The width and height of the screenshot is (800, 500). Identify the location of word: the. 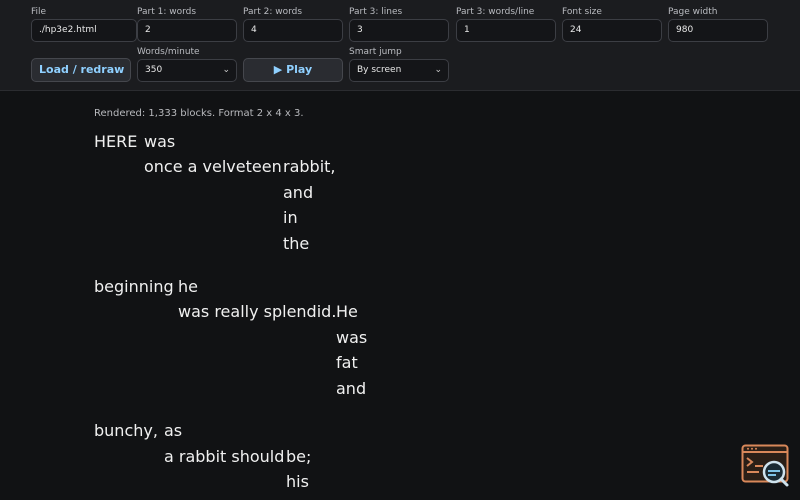
(296, 243).